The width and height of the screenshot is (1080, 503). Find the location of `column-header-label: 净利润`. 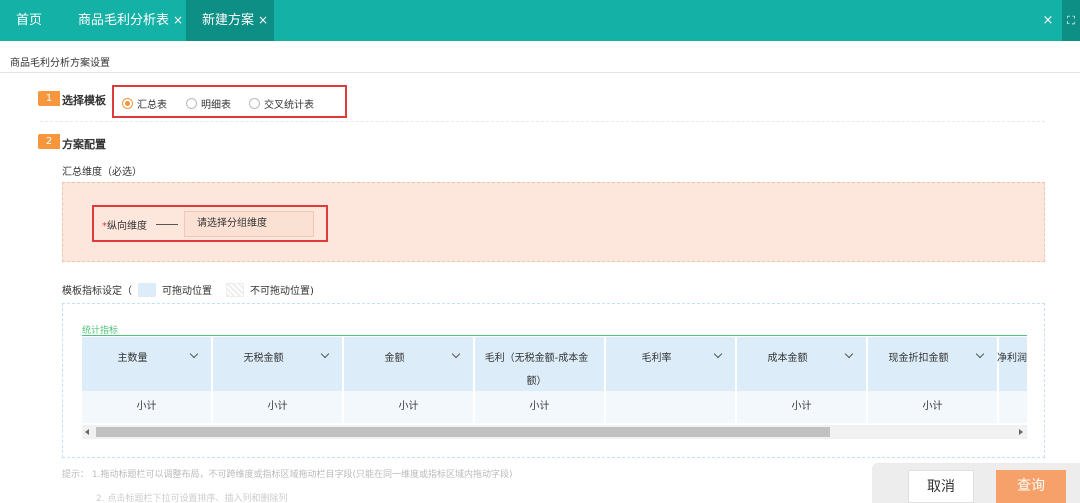

column-header-label: 净利润 is located at coordinates (1012, 358).